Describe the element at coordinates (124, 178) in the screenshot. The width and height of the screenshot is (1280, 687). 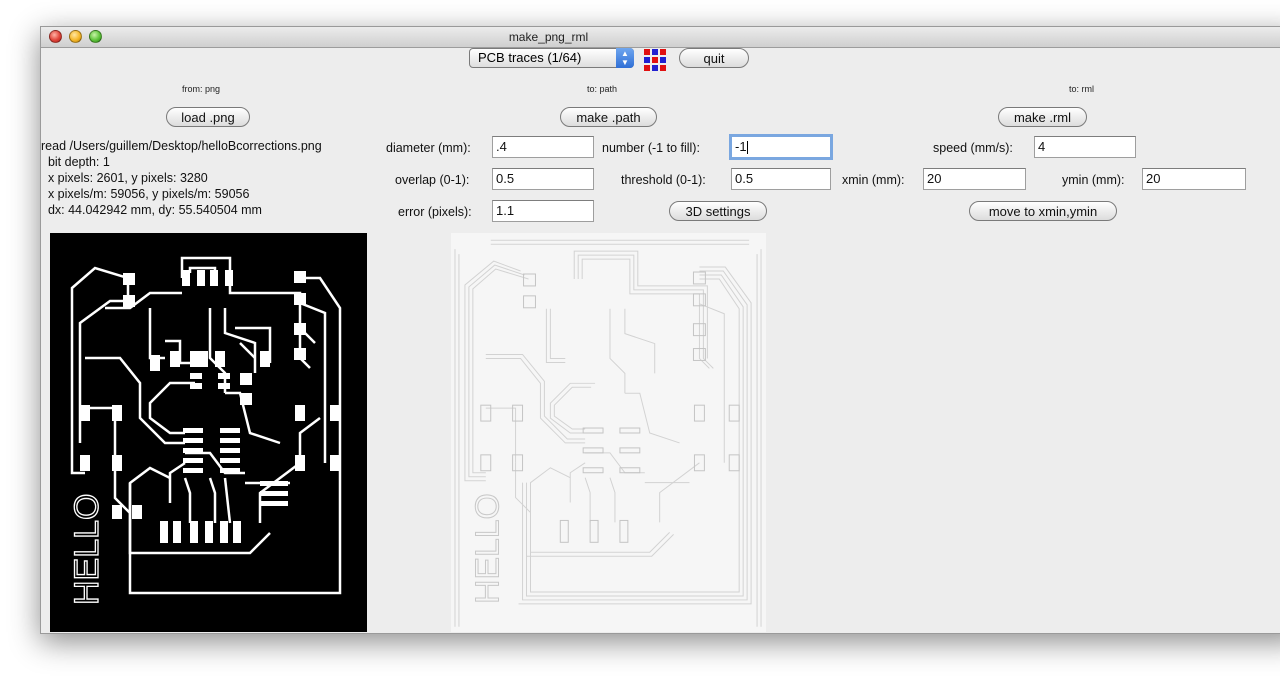
I see `png-info-line3: x pixels: 2601, y pixels: 3280` at that location.